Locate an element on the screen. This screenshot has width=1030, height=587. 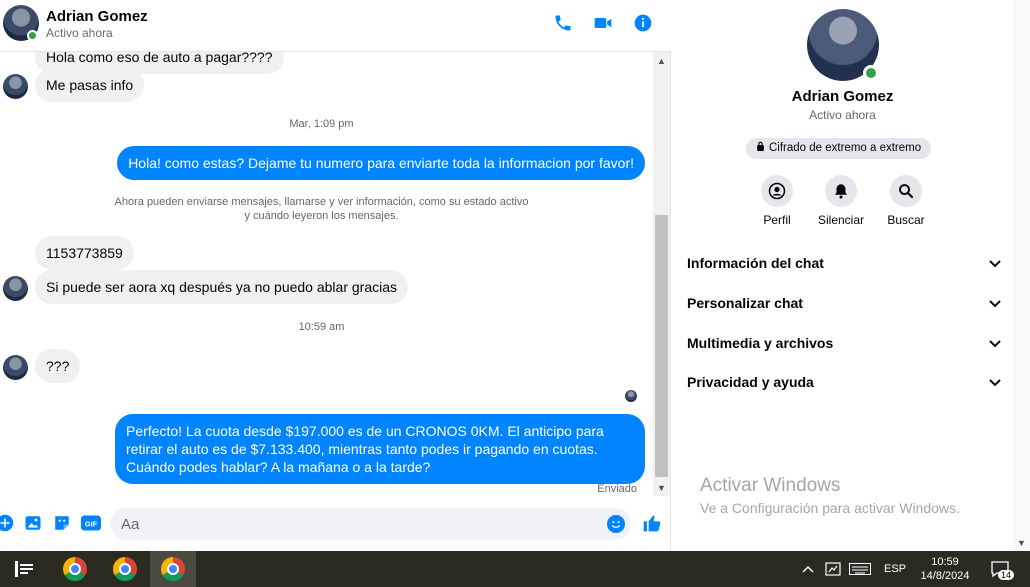
windows-activation-title: Activar Windows is located at coordinates (770, 485).